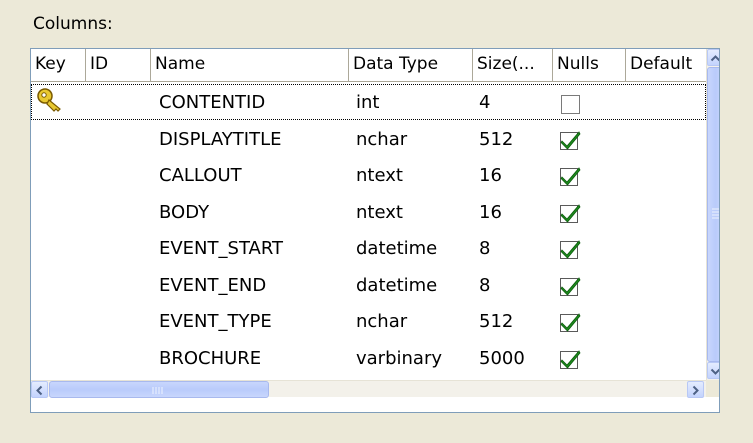 The height and width of the screenshot is (443, 753). Describe the element at coordinates (485, 102) in the screenshot. I see `column-size: 4` at that location.